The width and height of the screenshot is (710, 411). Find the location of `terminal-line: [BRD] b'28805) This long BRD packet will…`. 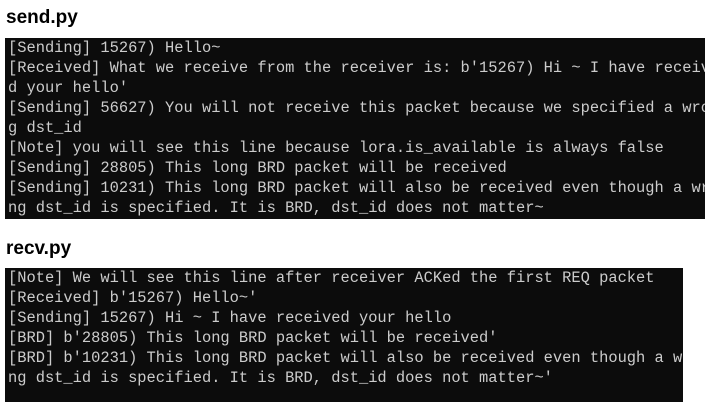

terminal-line: [BRD] b'28805) This long BRD packet will… is located at coordinates (253, 338).